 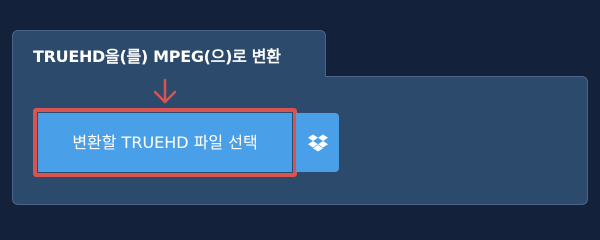 I want to click on arrow-down-icon, so click(x=165, y=91).